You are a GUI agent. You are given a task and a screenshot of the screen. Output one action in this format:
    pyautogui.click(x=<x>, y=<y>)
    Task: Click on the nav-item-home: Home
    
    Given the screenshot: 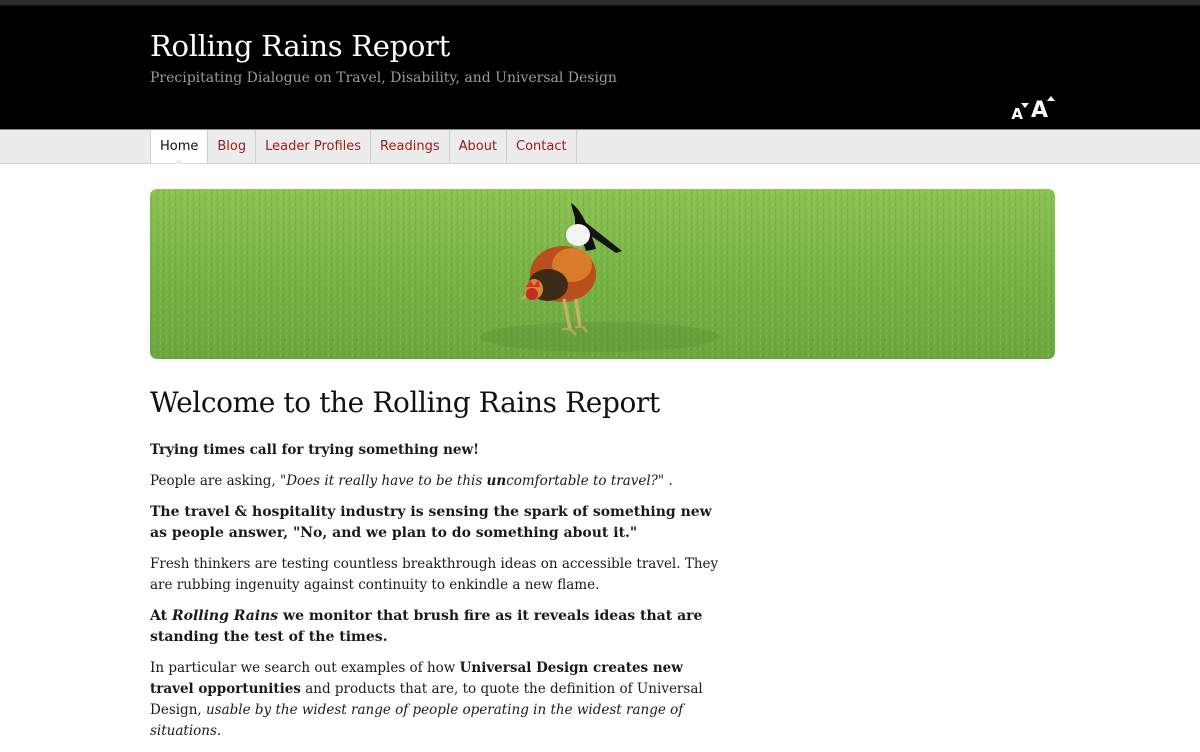 What is the action you would take?
    pyautogui.click(x=180, y=147)
    